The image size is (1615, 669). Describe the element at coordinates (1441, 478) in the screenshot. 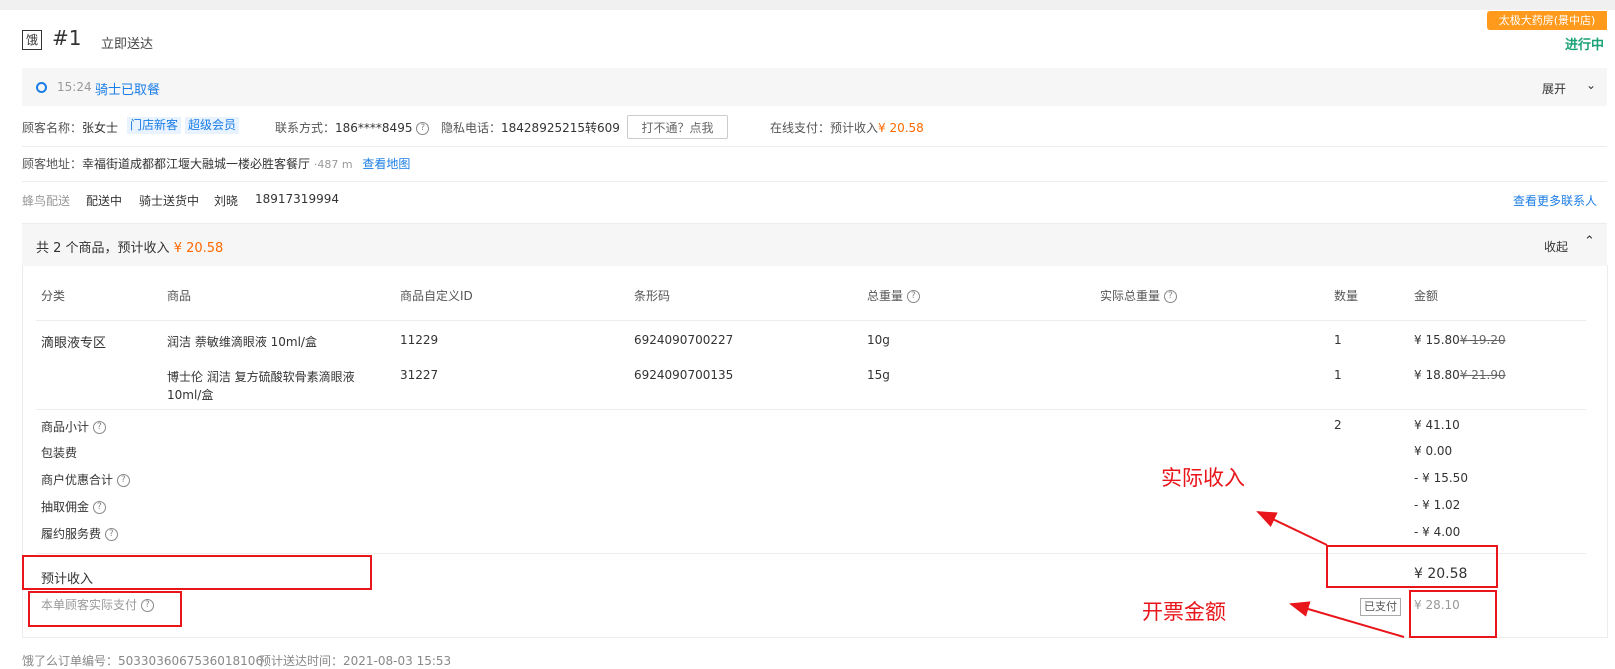

I see `merchant-discount-amount: - ¥ 15.50` at that location.